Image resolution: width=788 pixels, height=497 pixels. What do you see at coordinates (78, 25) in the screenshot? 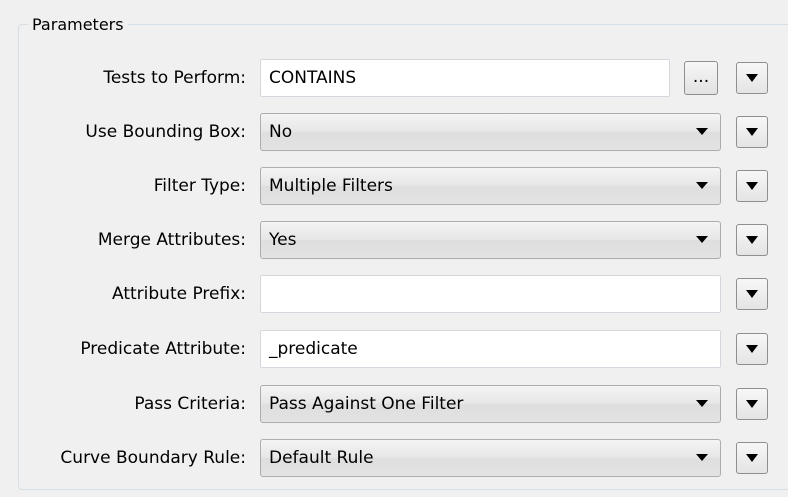
I see `parameters-group-title: Parameters` at bounding box center [78, 25].